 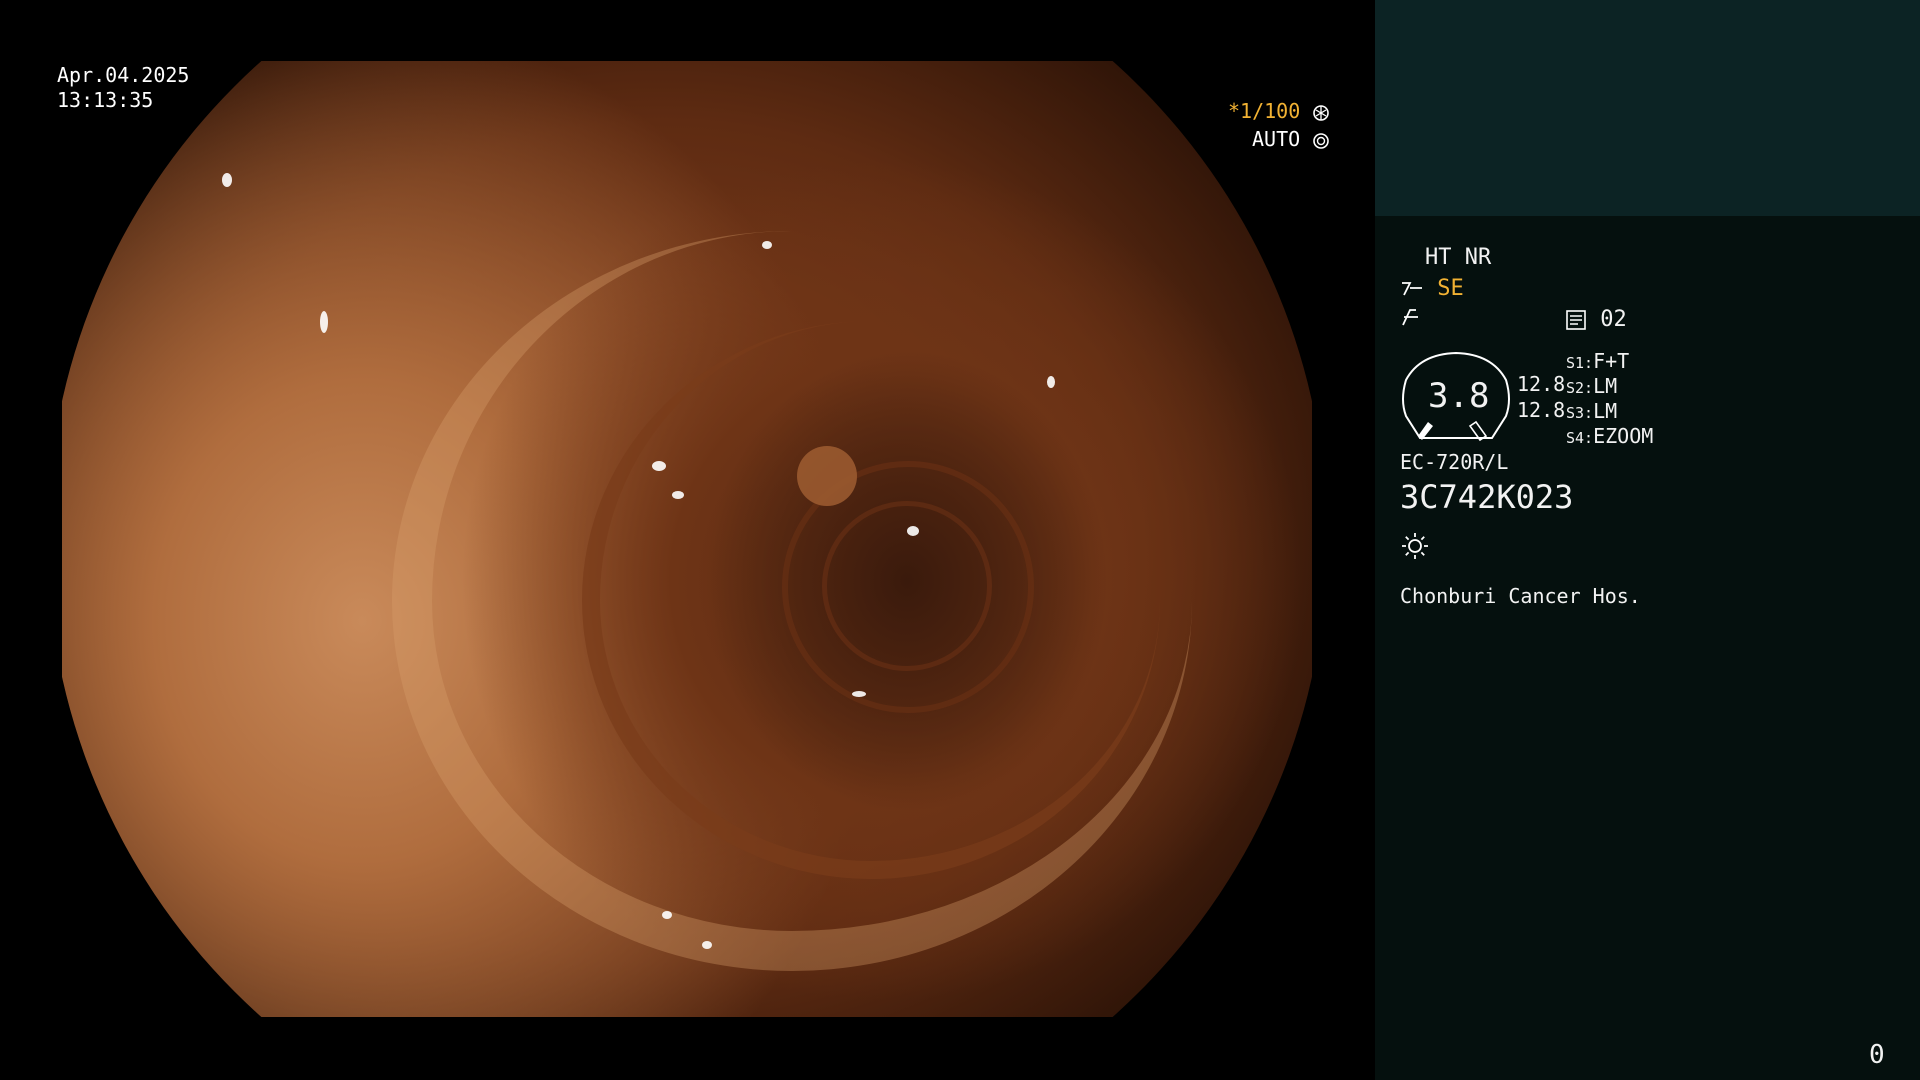 I want to click on switch-2: S2:LM, so click(x=1591, y=387).